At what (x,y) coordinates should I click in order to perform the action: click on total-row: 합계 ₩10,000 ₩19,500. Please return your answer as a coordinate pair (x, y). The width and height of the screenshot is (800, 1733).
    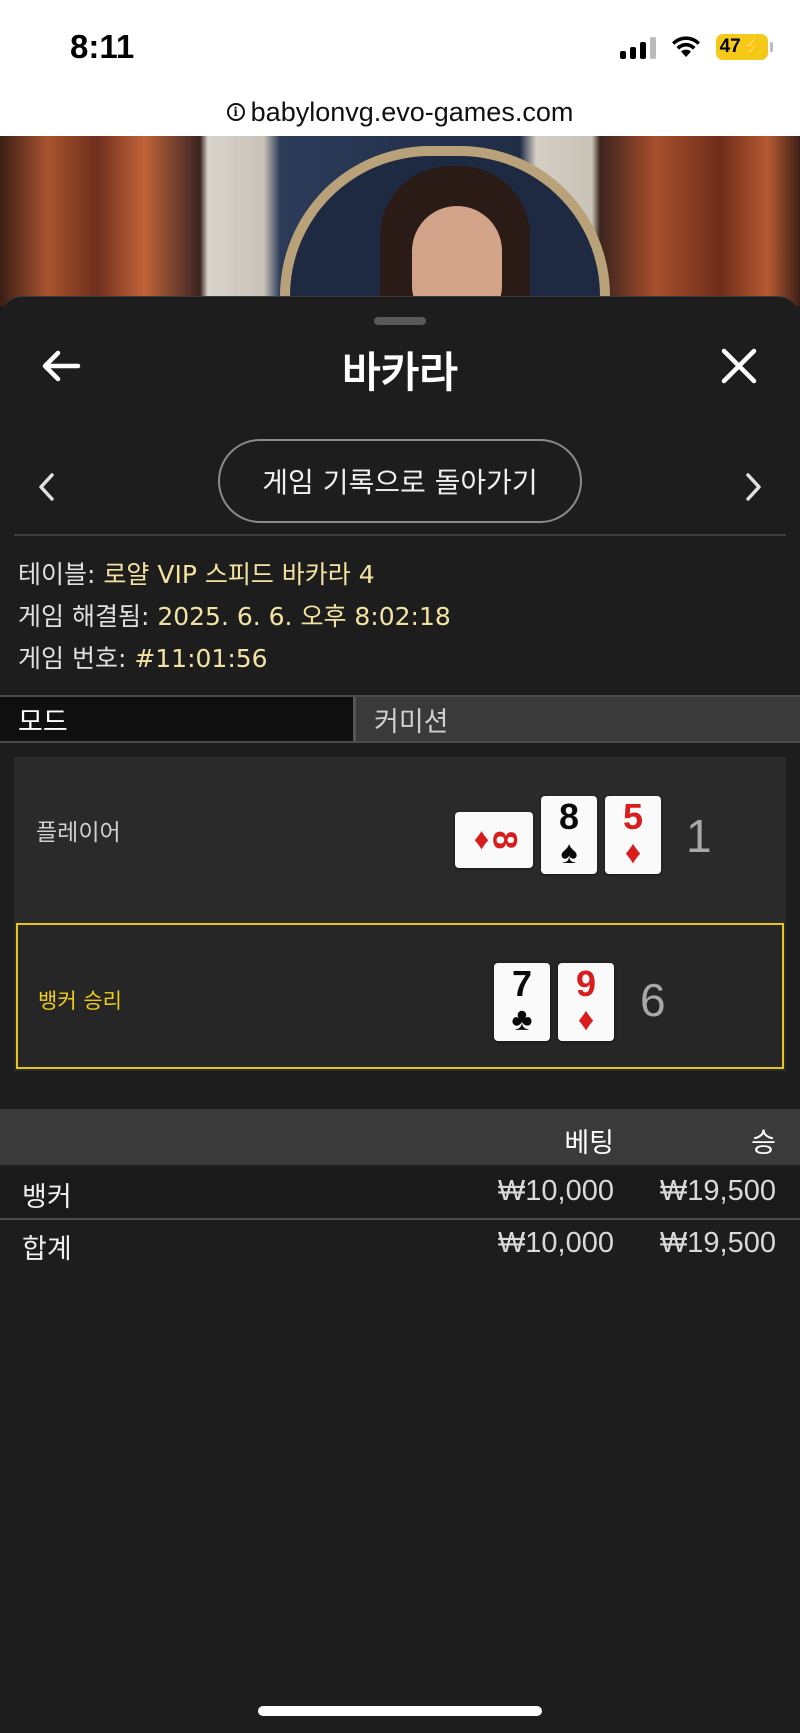
    Looking at the image, I should click on (400, 1244).